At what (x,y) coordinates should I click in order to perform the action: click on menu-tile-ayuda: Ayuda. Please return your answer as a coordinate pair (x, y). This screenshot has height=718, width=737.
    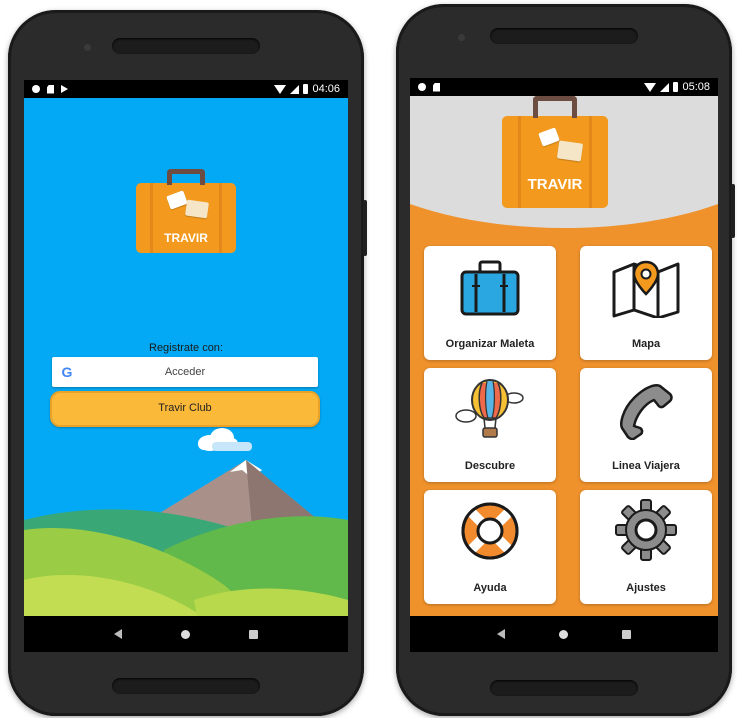
    Looking at the image, I should click on (490, 547).